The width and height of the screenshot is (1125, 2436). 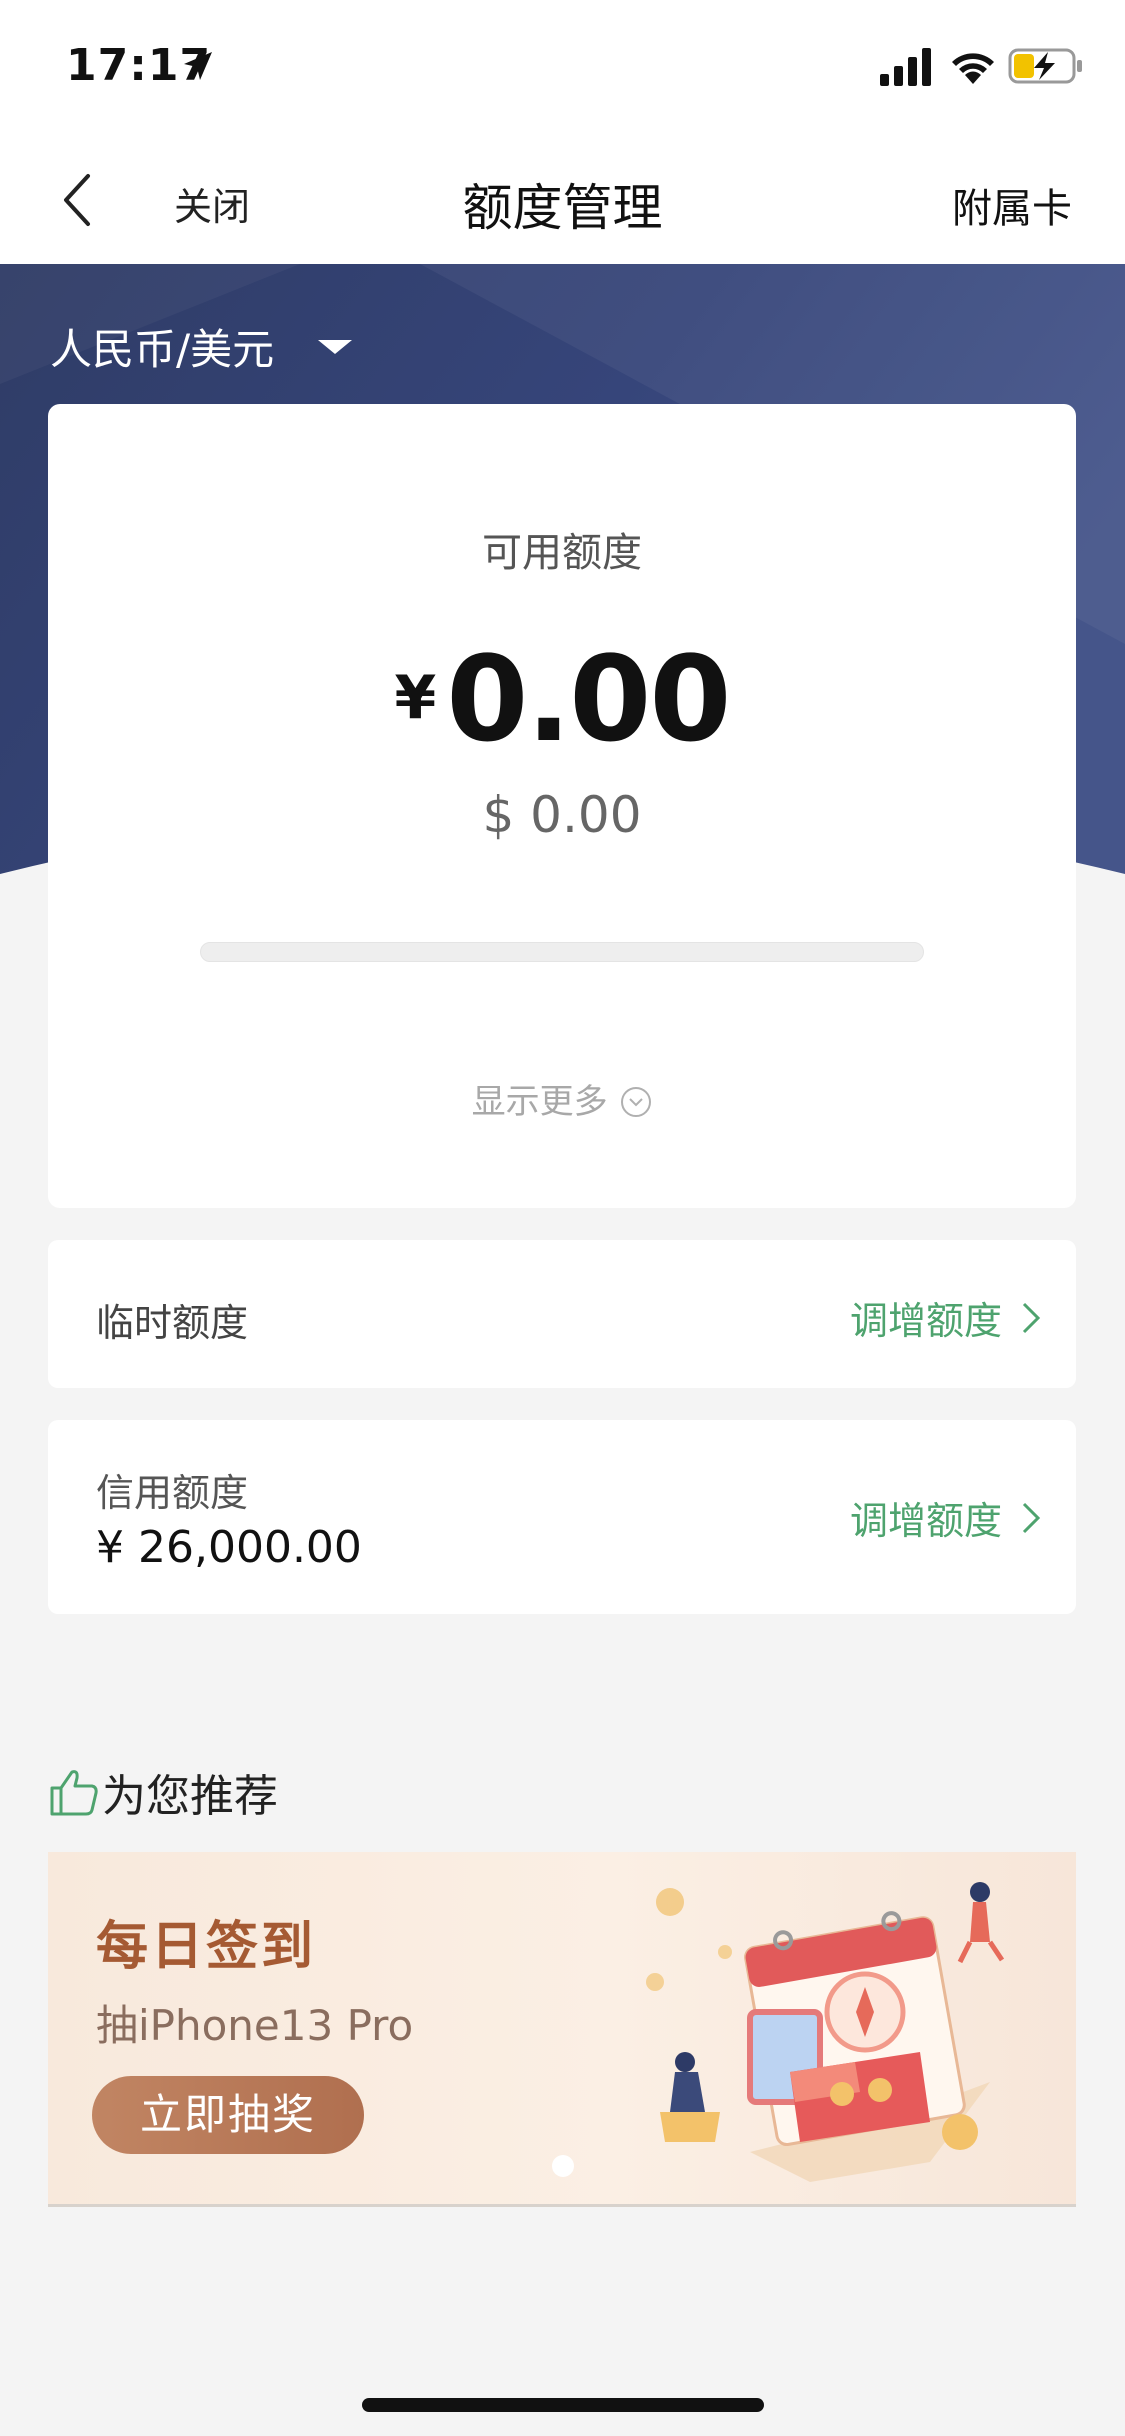 What do you see at coordinates (190, 1796) in the screenshot?
I see `recommendation-title: 为您推荐` at bounding box center [190, 1796].